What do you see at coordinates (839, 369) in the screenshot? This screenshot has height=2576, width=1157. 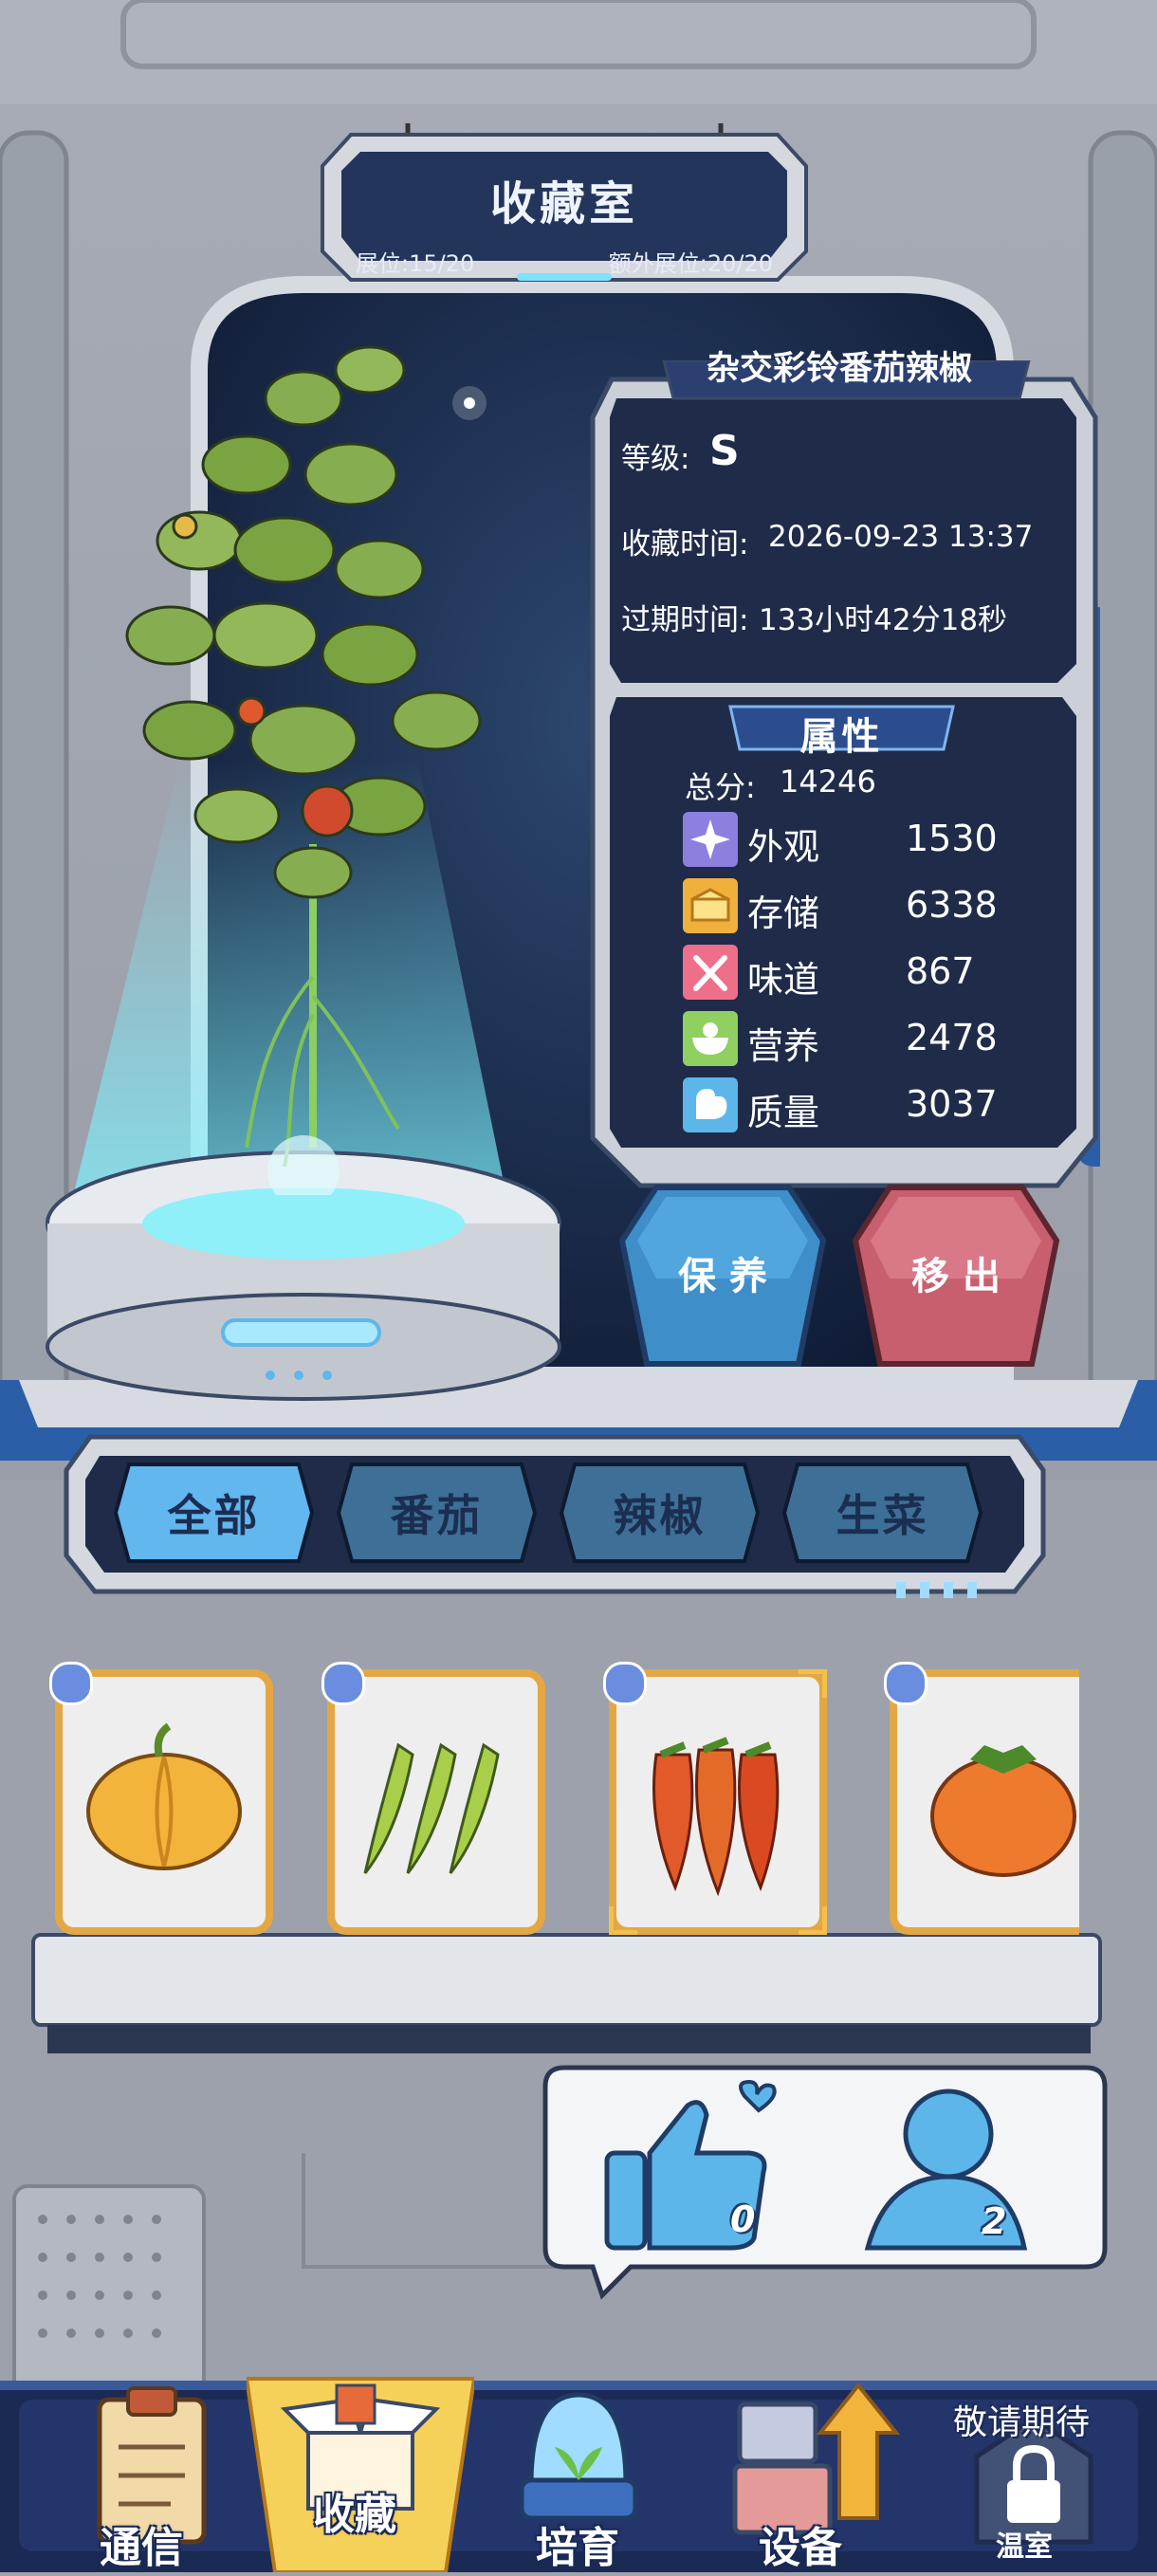 I see `plant-name: 杂交彩铃番茄辣椒` at bounding box center [839, 369].